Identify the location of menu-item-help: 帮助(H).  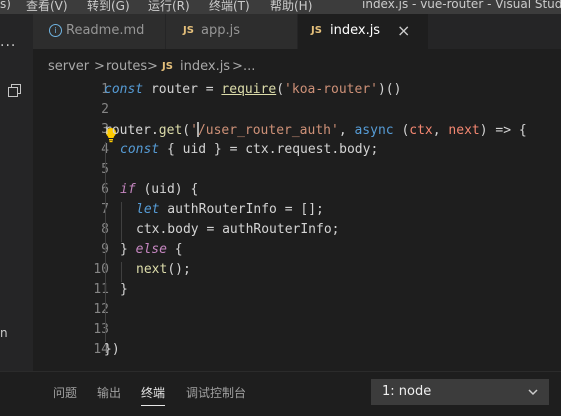
(291, 7).